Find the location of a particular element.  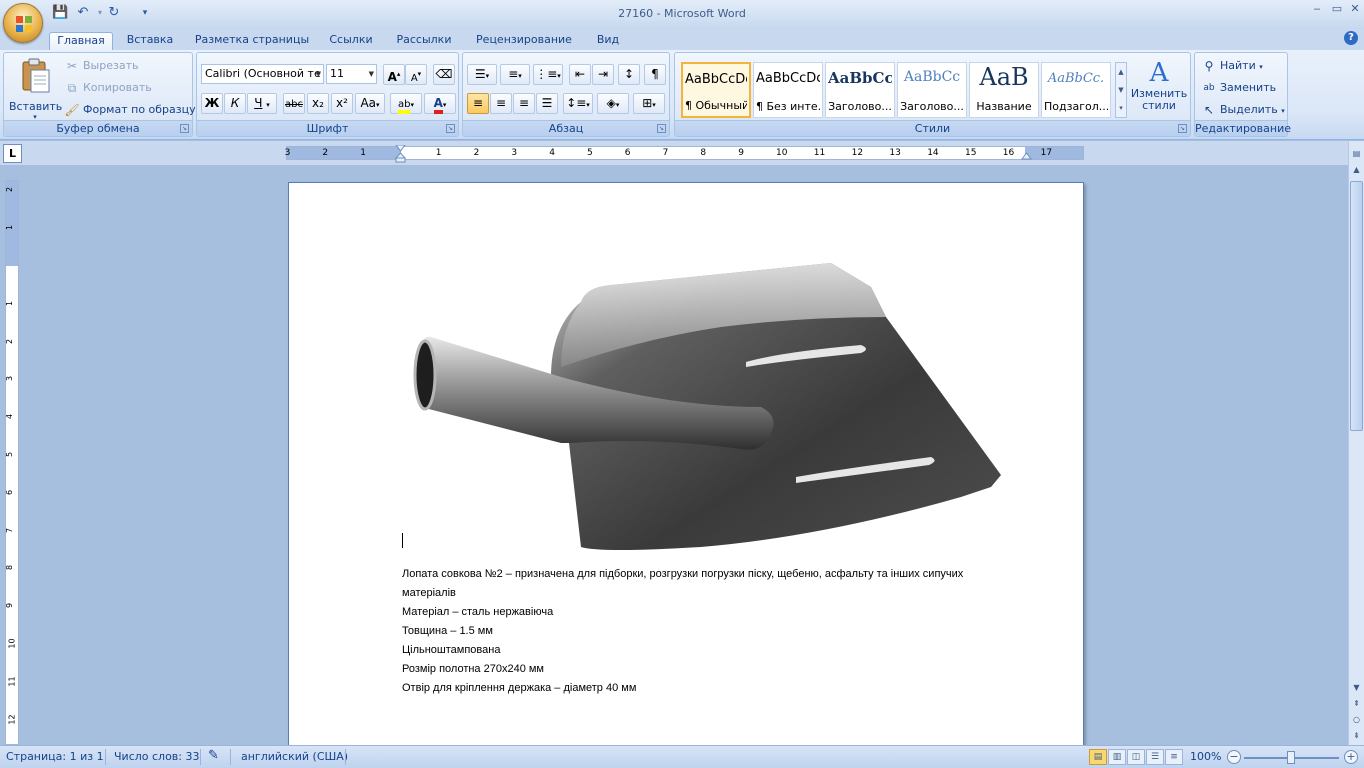

zoom-out-icon: − is located at coordinates (1234, 757).